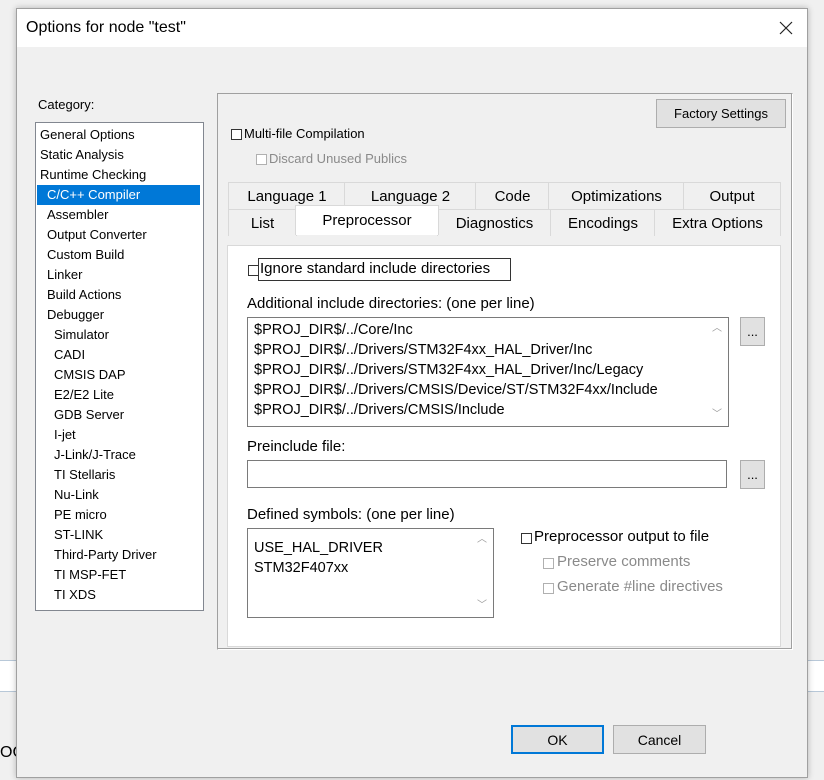  Describe the element at coordinates (87, 135) in the screenshot. I see `category-item: General Options` at that location.